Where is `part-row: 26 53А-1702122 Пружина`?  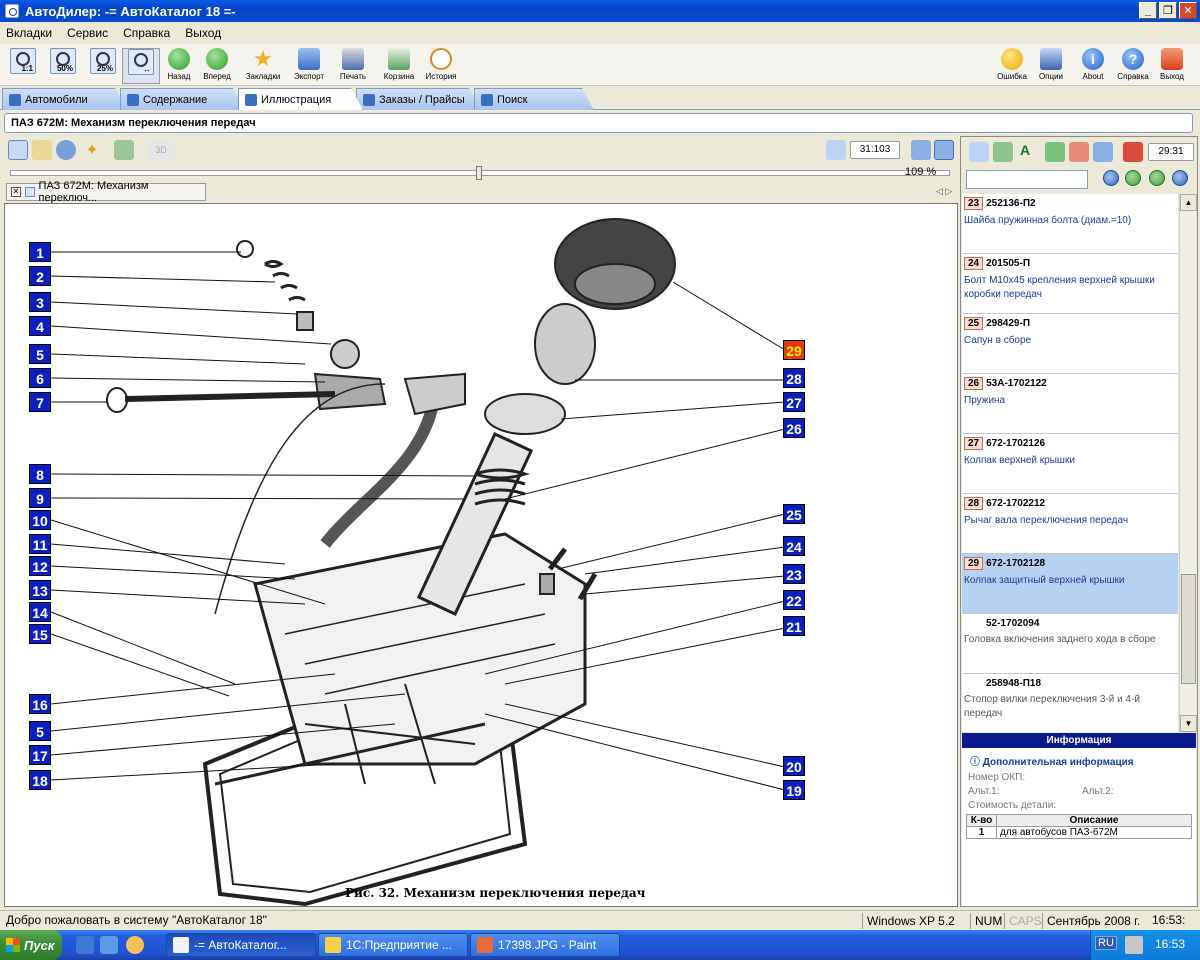 part-row: 26 53А-1702122 Пружина is located at coordinates (1070, 404).